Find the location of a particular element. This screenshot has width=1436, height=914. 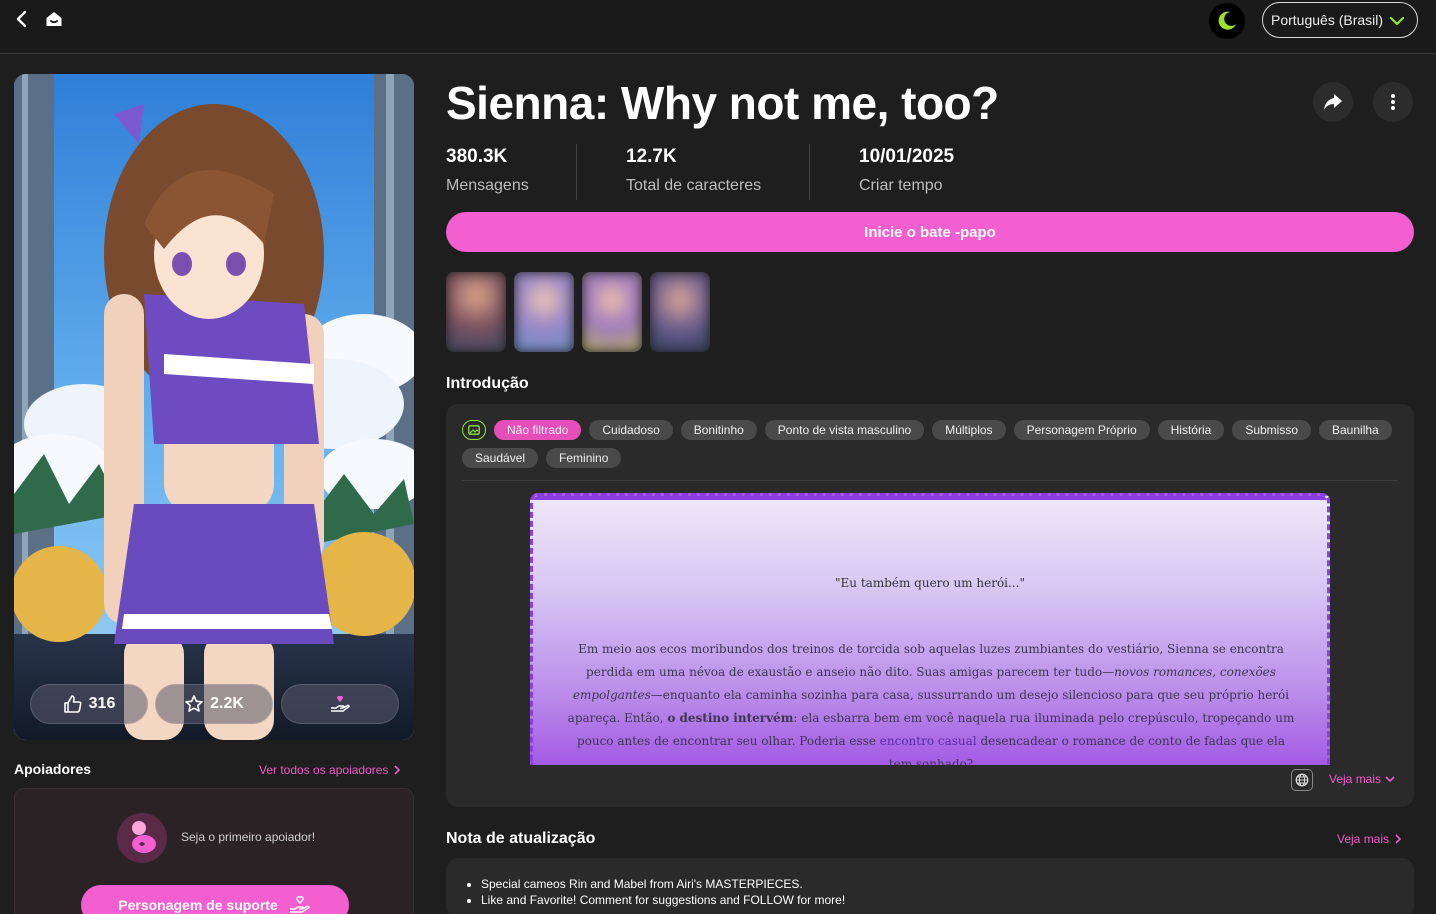

favorite-count: 2.2K is located at coordinates (227, 703).